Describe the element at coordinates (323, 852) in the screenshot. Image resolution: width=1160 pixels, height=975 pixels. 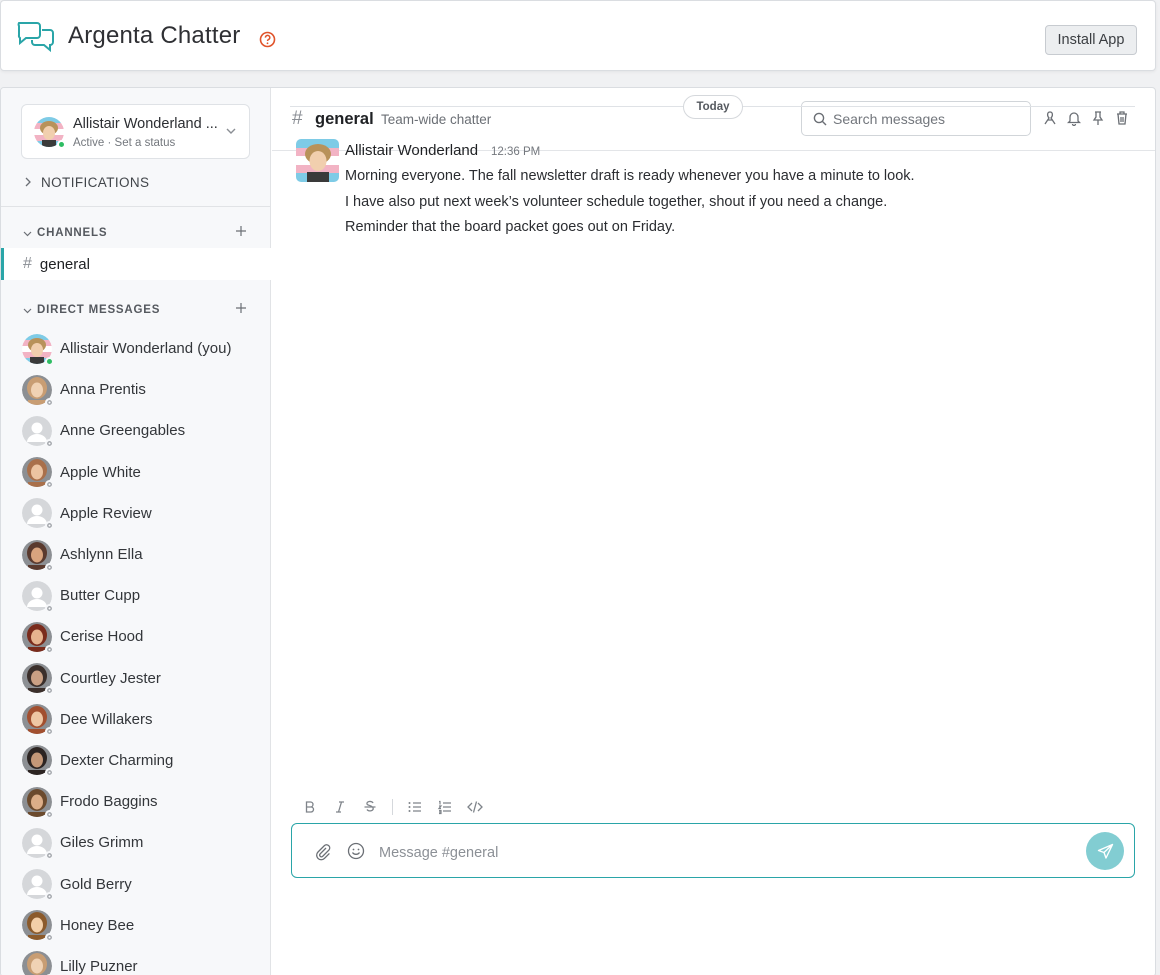
I see `attachment-icon` at that location.